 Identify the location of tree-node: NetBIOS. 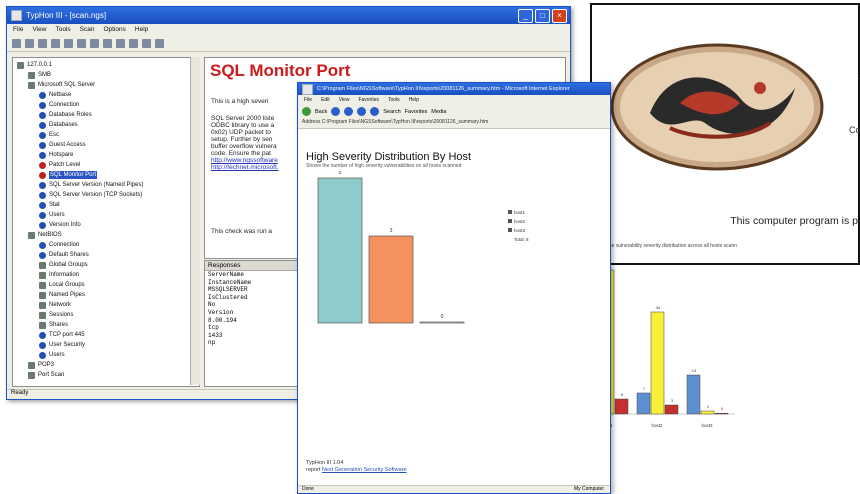
(45, 235).